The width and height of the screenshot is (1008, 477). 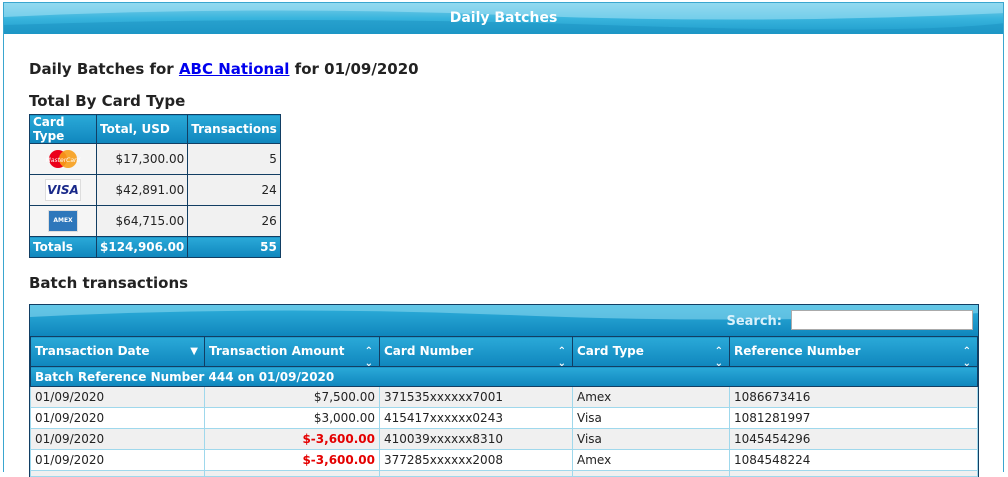 I want to click on card-number-cell: 377285xxxxxx2008, so click(x=476, y=460).